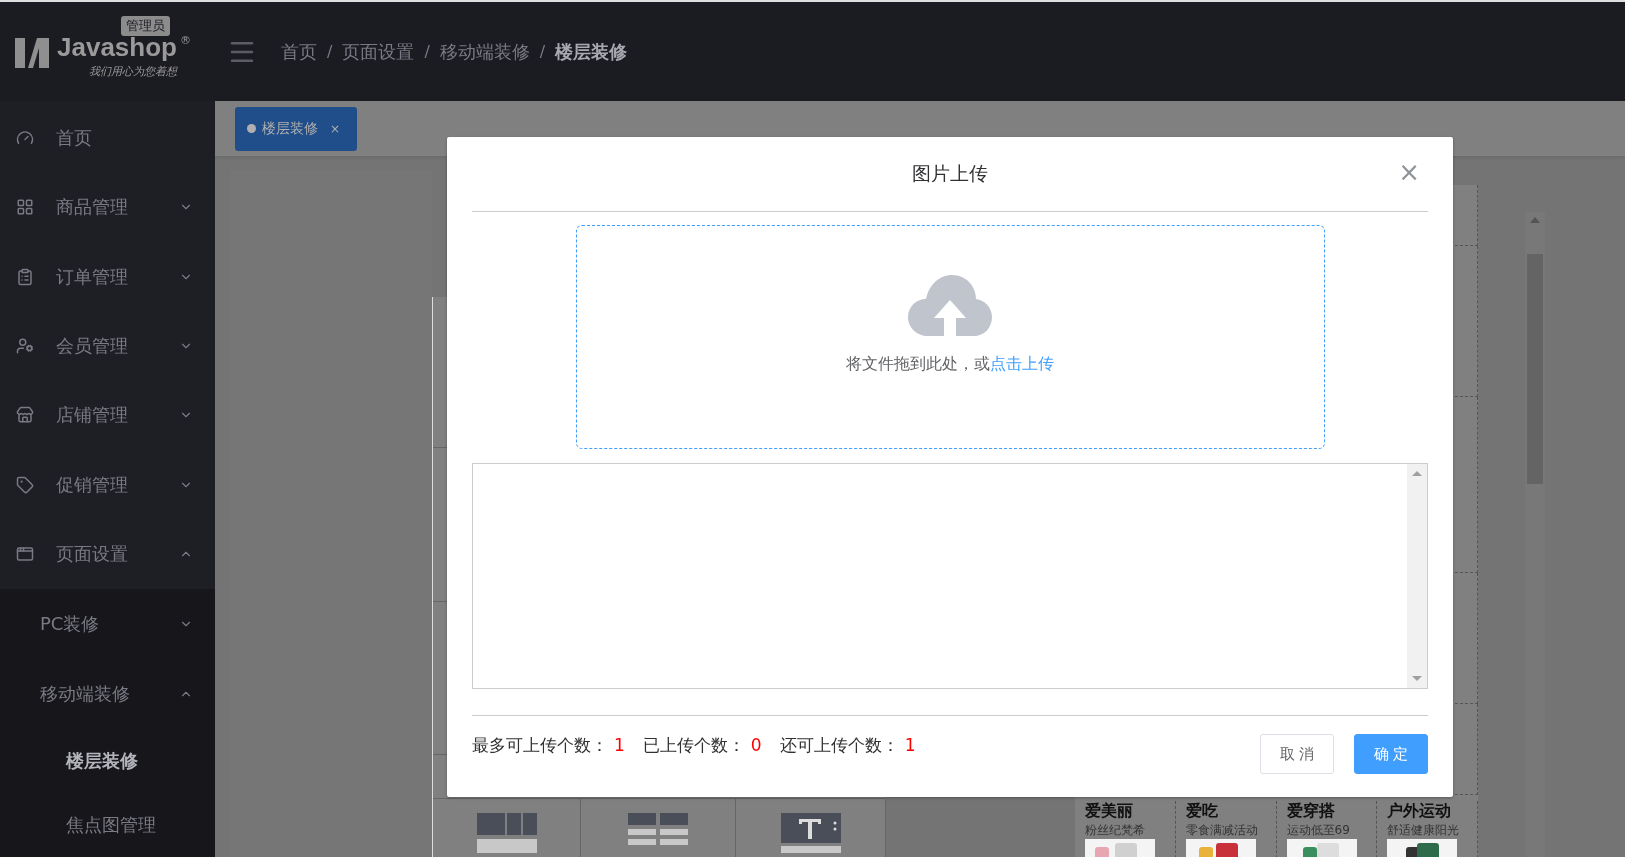 Image resolution: width=1625 pixels, height=857 pixels. What do you see at coordinates (1022, 363) in the screenshot?
I see `upload-link: 点击上传` at bounding box center [1022, 363].